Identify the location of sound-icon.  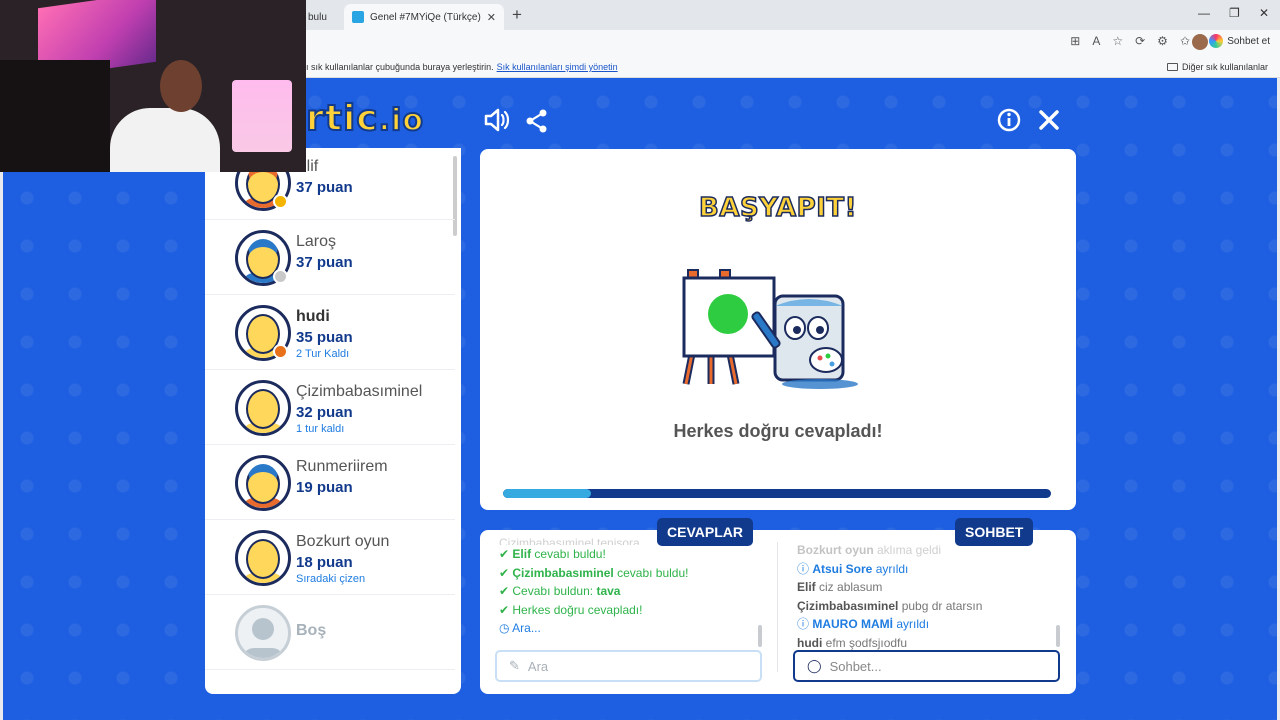
(497, 122).